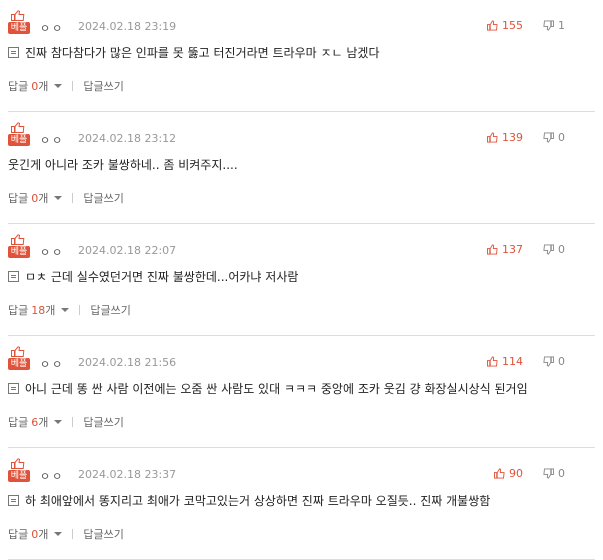 Image resolution: width=603 pixels, height=560 pixels. I want to click on upvote-button: 90, so click(508, 473).